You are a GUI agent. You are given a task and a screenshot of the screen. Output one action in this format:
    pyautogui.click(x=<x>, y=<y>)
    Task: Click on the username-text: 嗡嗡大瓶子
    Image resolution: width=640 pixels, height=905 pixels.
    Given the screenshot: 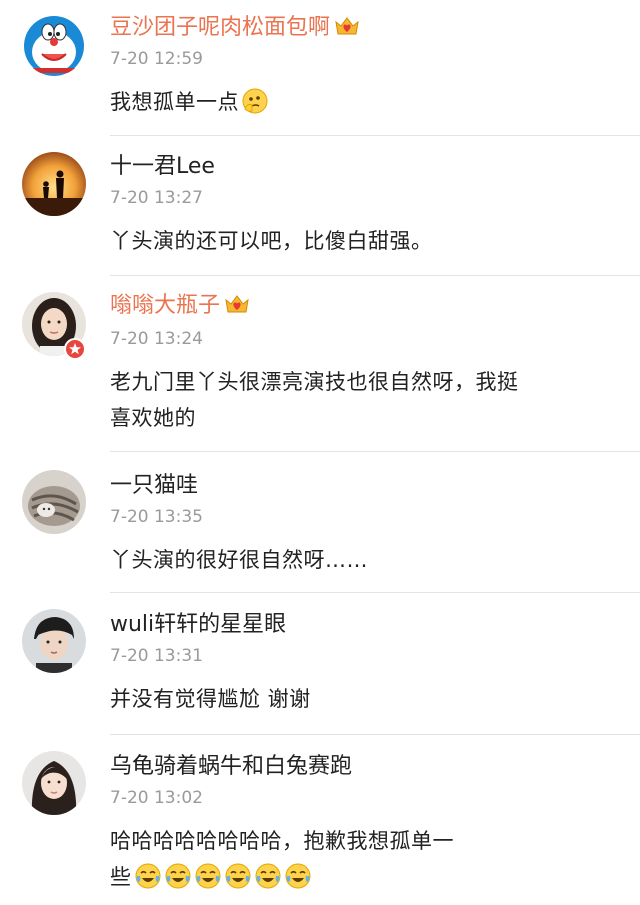 What is the action you would take?
    pyautogui.click(x=165, y=305)
    